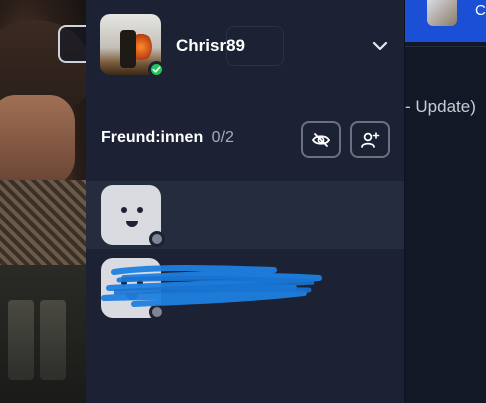  Describe the element at coordinates (380, 46) in the screenshot. I see `chevron-down-icon` at that location.